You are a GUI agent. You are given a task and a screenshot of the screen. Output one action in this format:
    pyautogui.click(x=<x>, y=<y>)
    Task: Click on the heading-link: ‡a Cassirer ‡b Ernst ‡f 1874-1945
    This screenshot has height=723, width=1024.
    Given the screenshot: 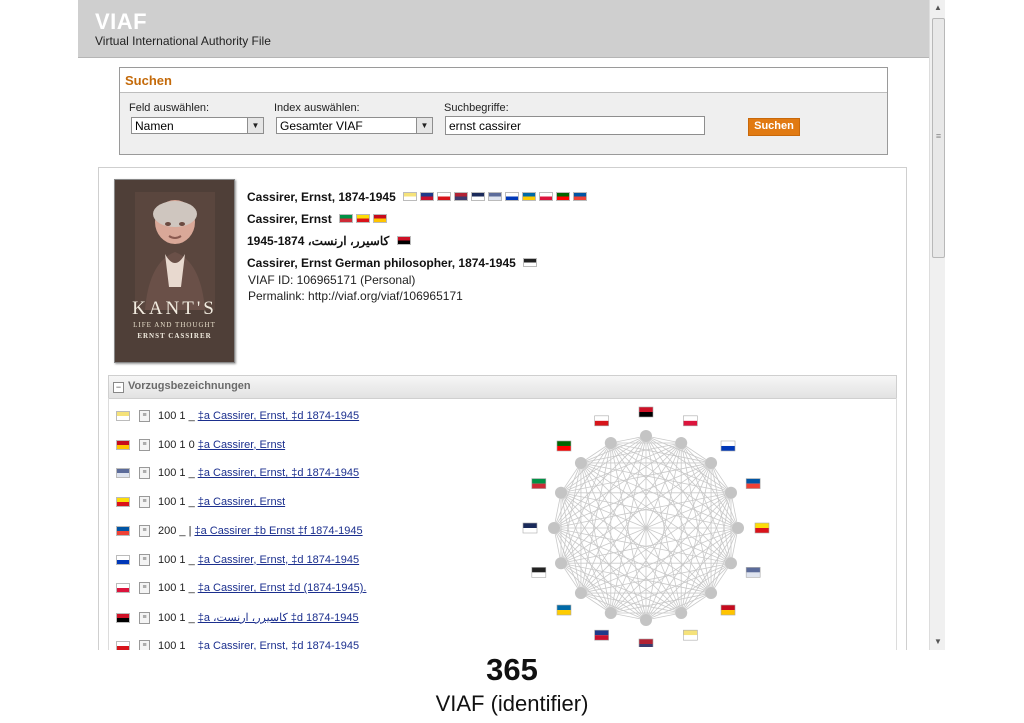 What is the action you would take?
    pyautogui.click(x=278, y=531)
    